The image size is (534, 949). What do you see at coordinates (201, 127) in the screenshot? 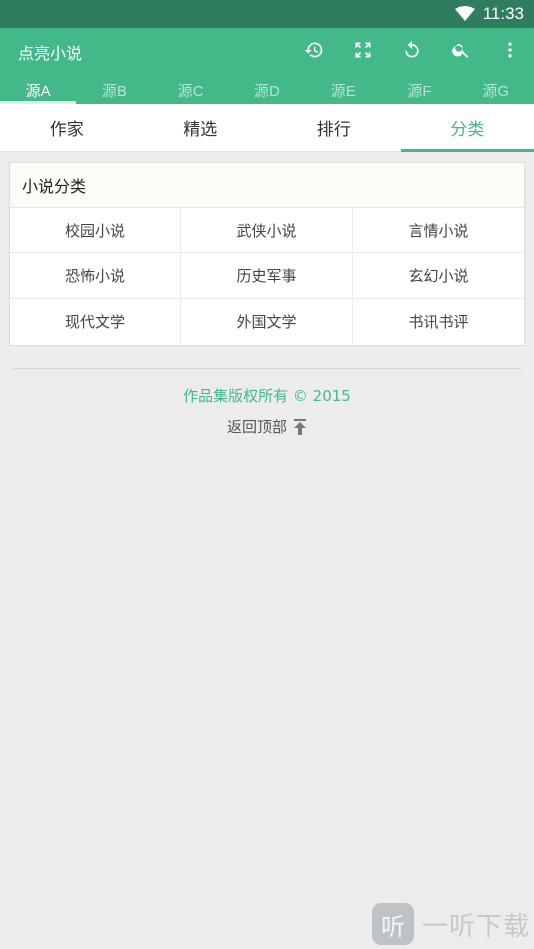
I see `tab-featured: 精选` at bounding box center [201, 127].